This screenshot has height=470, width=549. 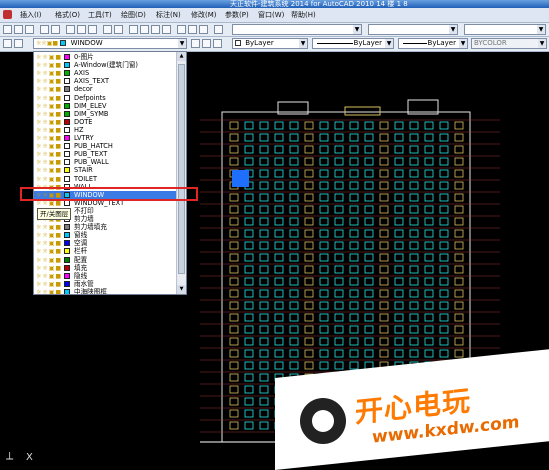 What do you see at coordinates (105, 251) in the screenshot?
I see `layer-item: ☼☼▣■ 栏杆` at bounding box center [105, 251].